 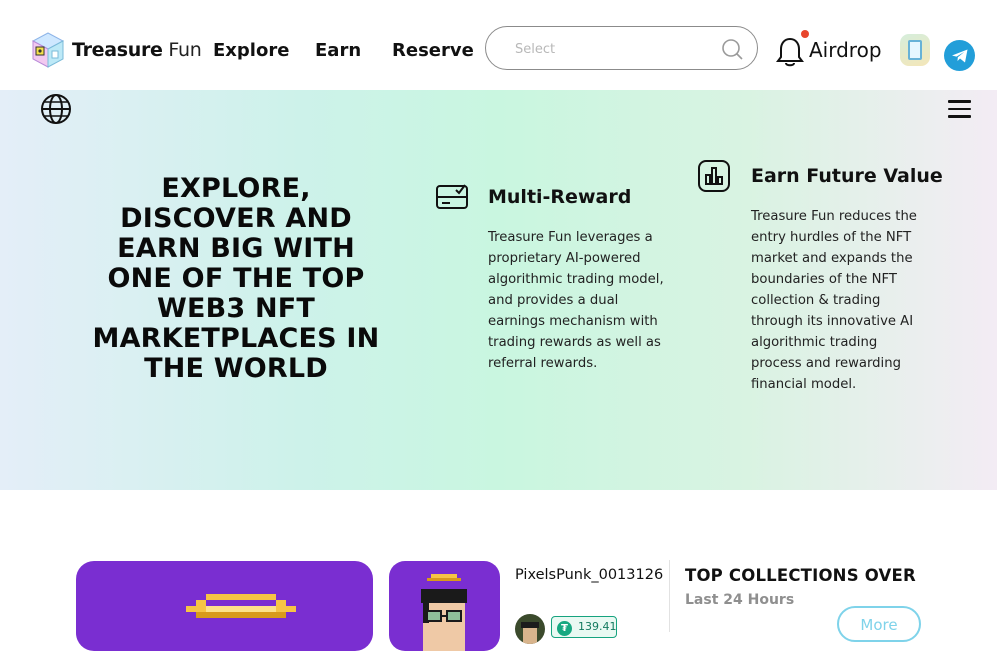 I want to click on bell-icon, so click(x=790, y=52).